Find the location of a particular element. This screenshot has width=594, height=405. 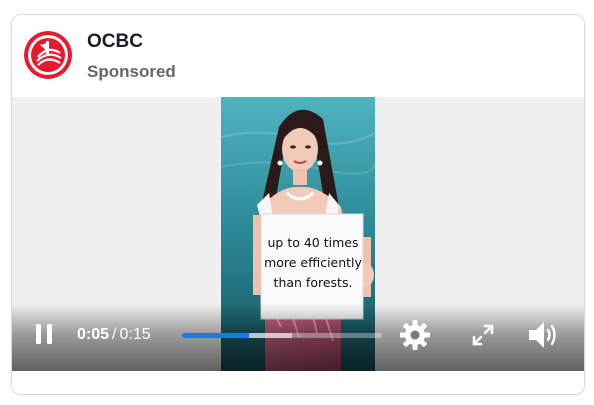

sponsored-label: Sponsored is located at coordinates (131, 72).